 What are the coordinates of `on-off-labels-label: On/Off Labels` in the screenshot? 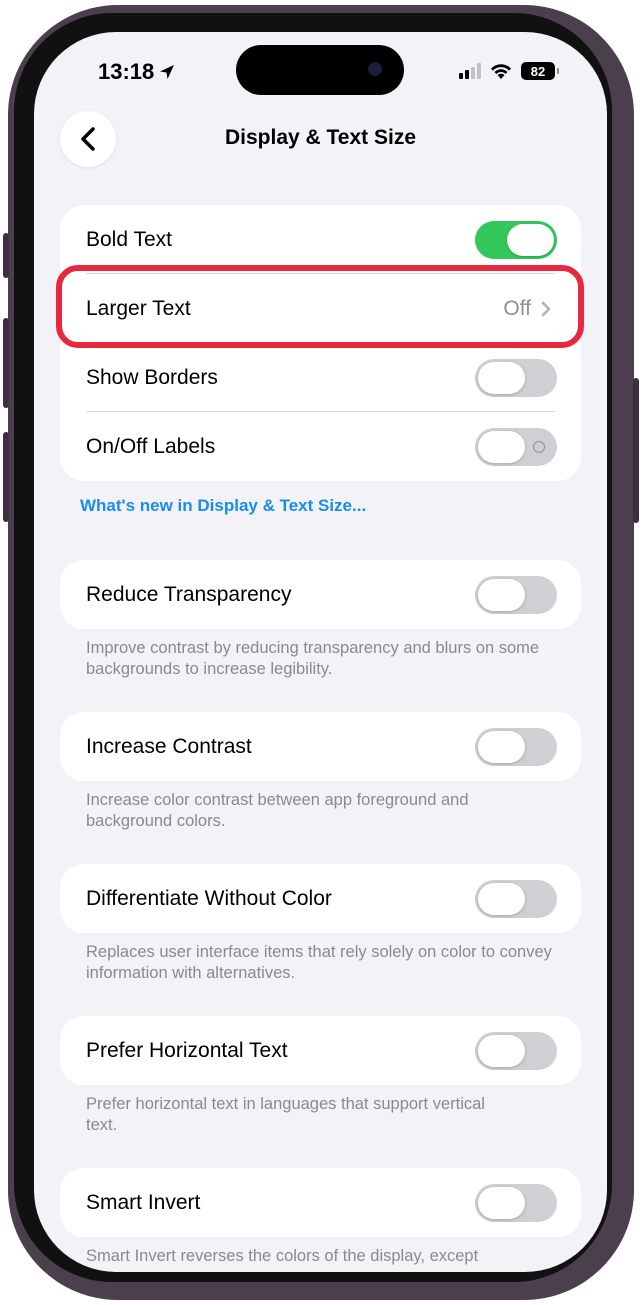 It's located at (151, 446).